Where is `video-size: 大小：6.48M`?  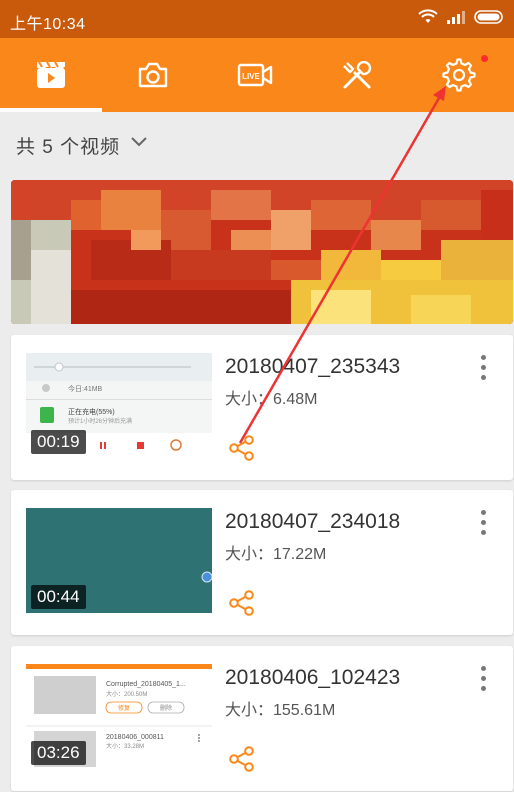 video-size: 大小：6.48M is located at coordinates (271, 399).